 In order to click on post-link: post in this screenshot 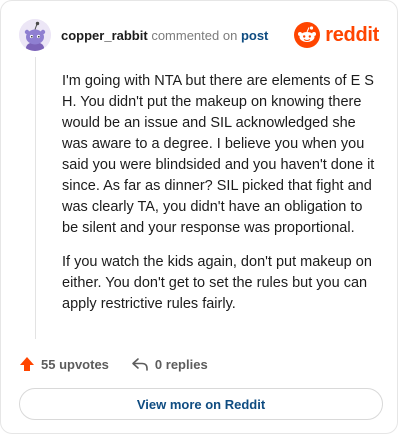, I will do `click(254, 35)`.